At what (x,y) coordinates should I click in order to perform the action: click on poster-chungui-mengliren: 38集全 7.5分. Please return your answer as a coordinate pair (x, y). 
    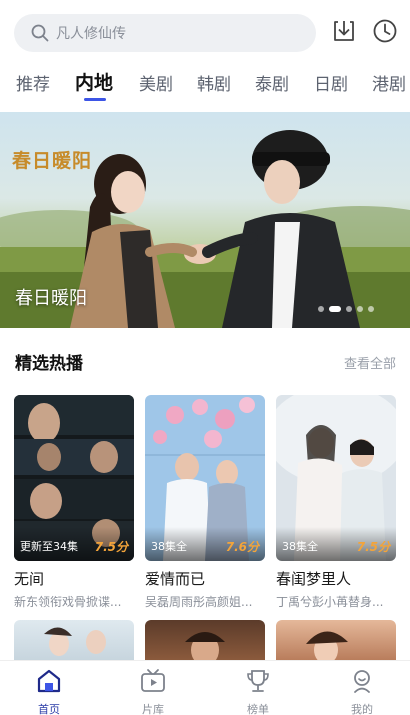
    Looking at the image, I should click on (336, 478).